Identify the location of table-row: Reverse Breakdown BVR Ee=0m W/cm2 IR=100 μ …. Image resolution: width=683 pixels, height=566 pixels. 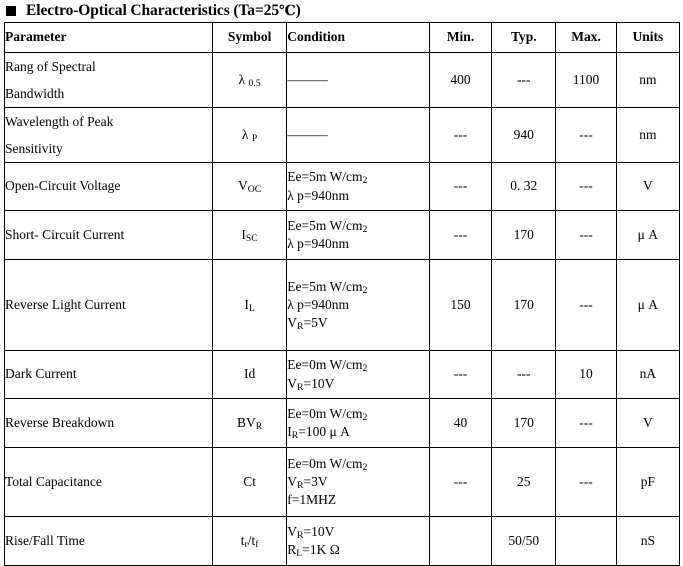
(342, 423).